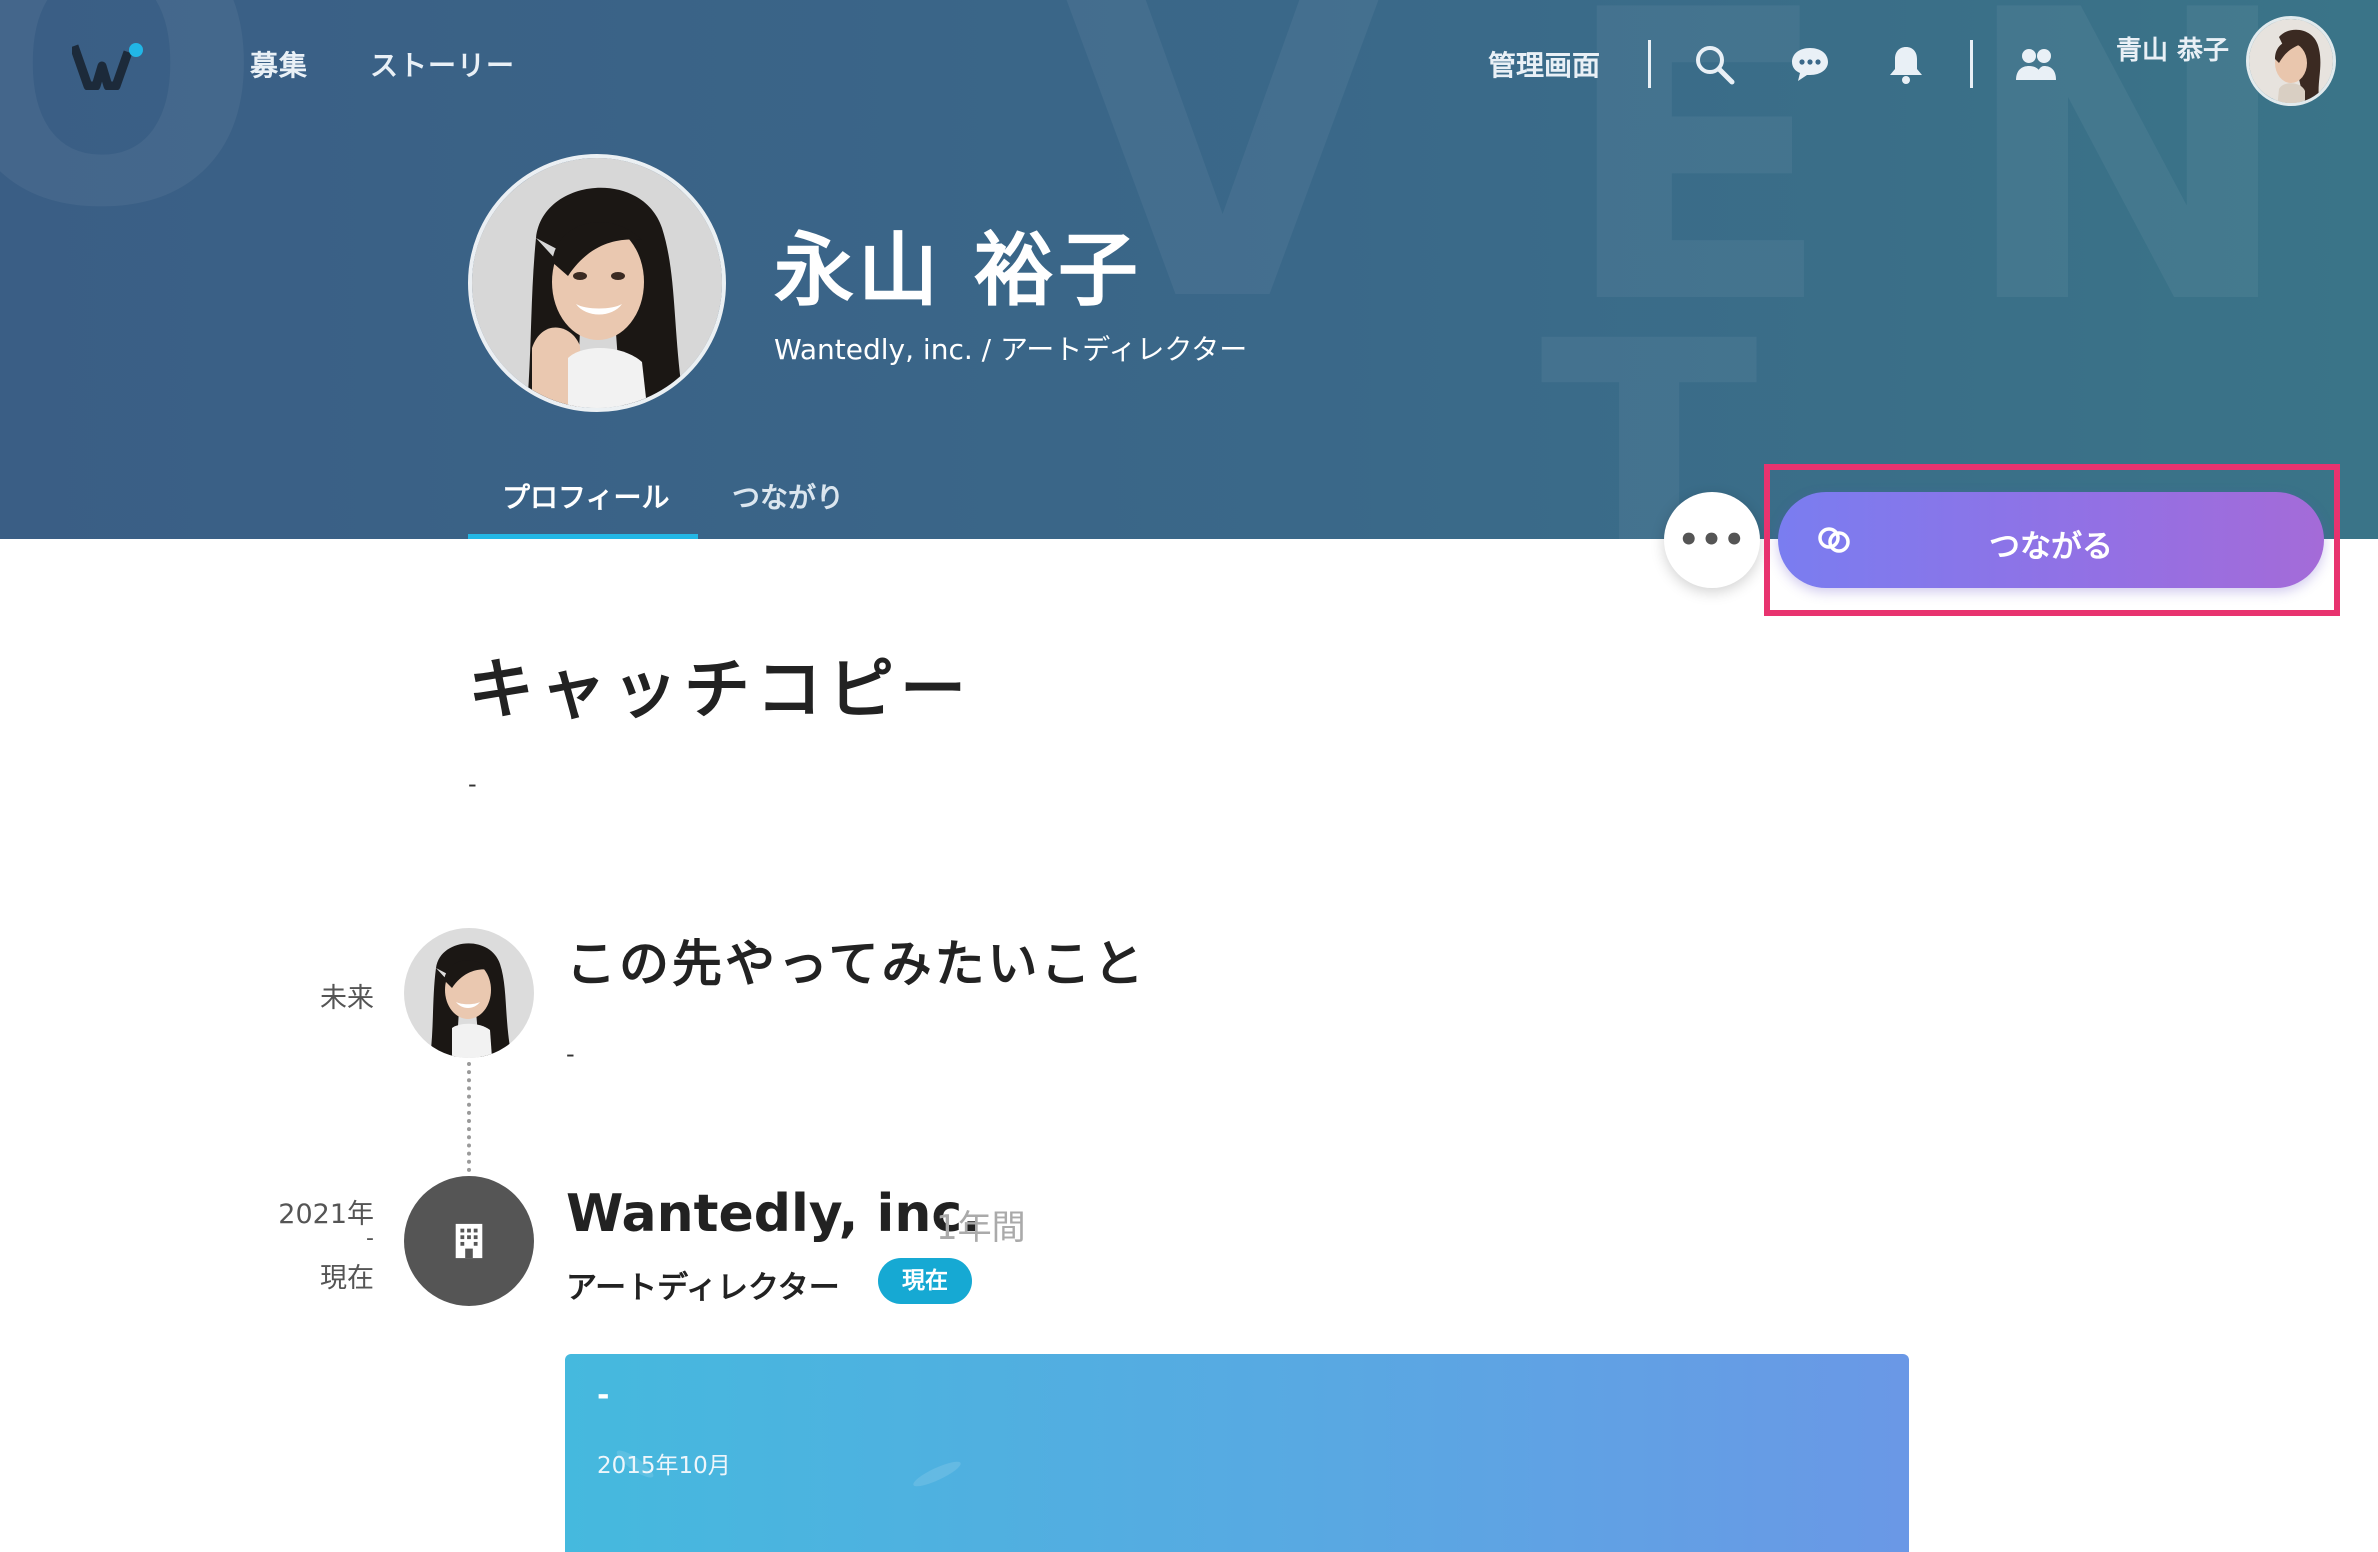 This screenshot has width=2378, height=1552. Describe the element at coordinates (958, 270) in the screenshot. I see `profile-name: 永山 裕子` at that location.